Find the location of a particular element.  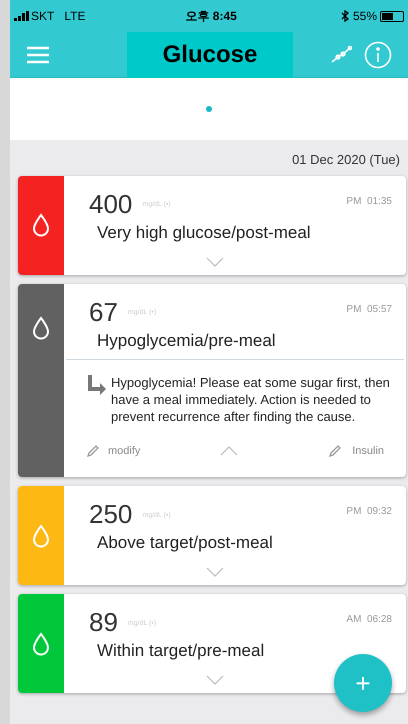

date-label: 01 Dec 2020 (Tue) is located at coordinates (346, 160).